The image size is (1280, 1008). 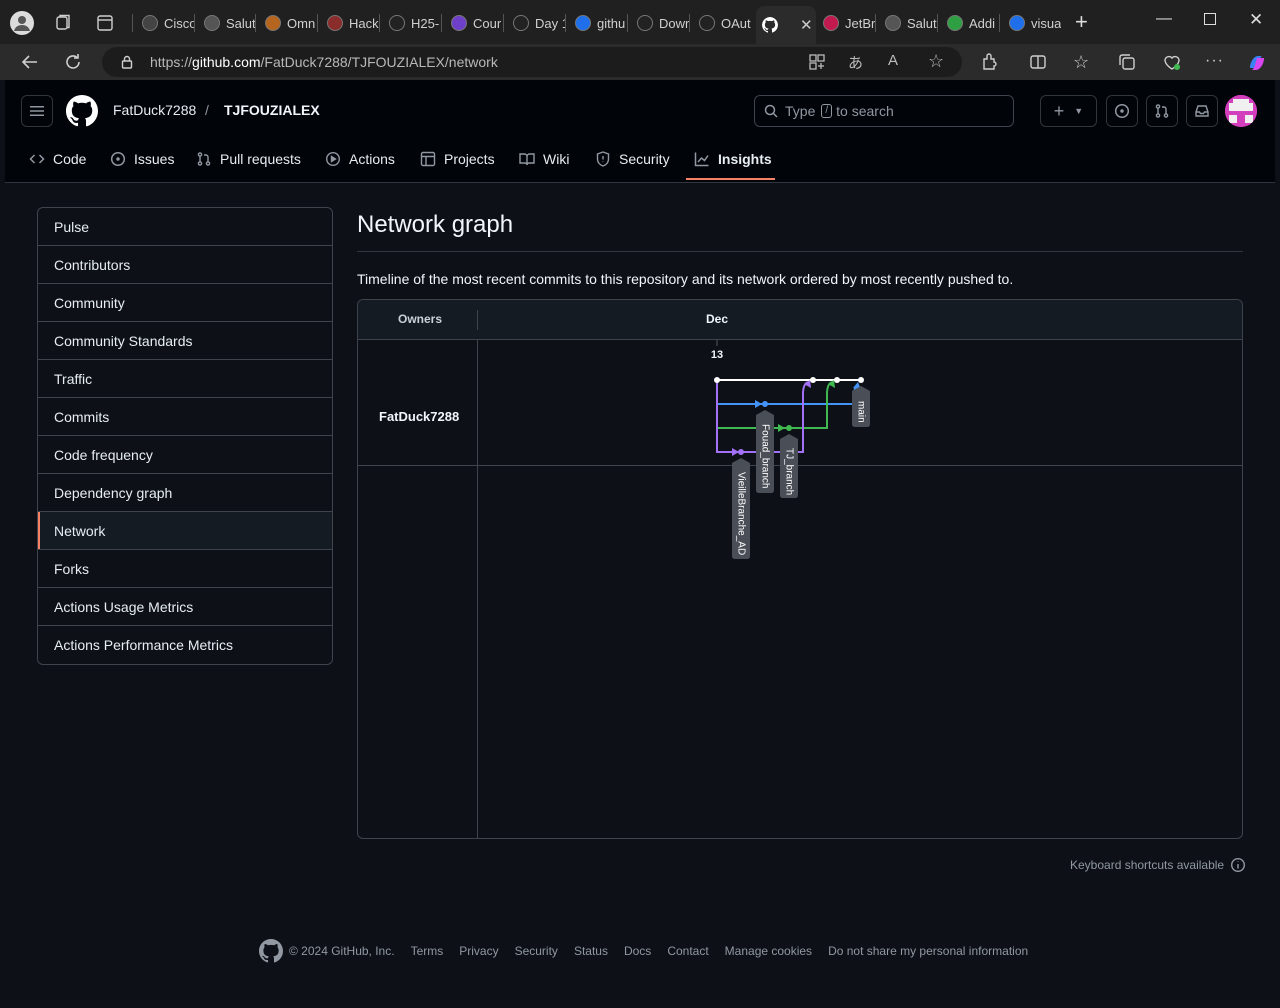 I want to click on avatar, so click(x=1241, y=111).